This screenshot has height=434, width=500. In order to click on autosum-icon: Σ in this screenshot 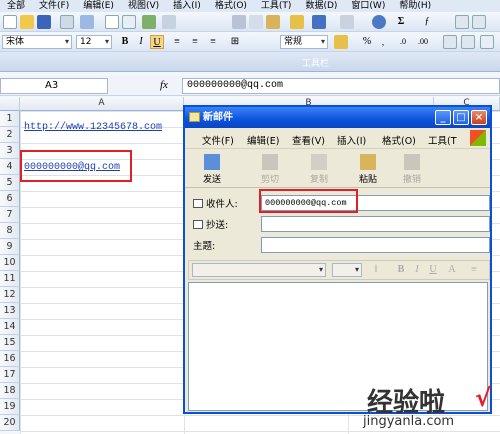, I will do `click(401, 22)`.